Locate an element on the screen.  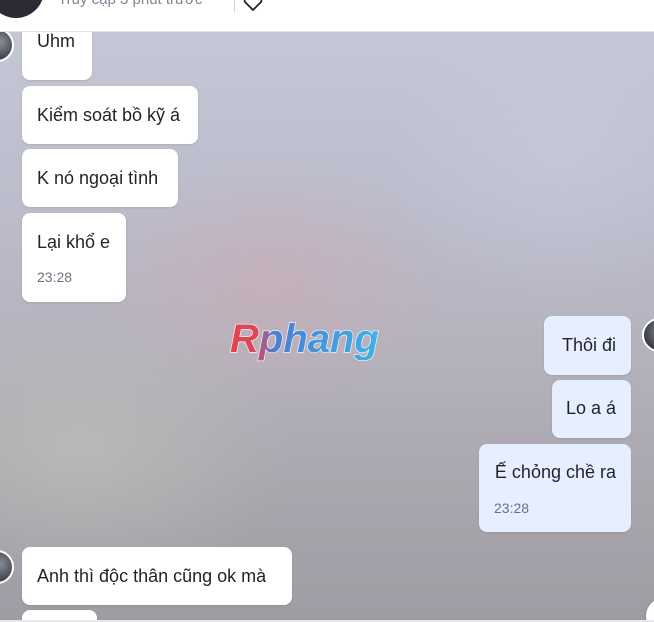
message-bubble: Lại khổ e 23:28 is located at coordinates (74, 257).